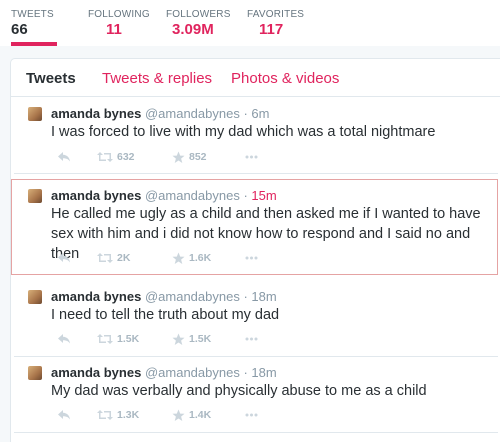 The image size is (500, 442). Describe the element at coordinates (276, 14) in the screenshot. I see `stat-favorites-label: FAVORITES` at that location.